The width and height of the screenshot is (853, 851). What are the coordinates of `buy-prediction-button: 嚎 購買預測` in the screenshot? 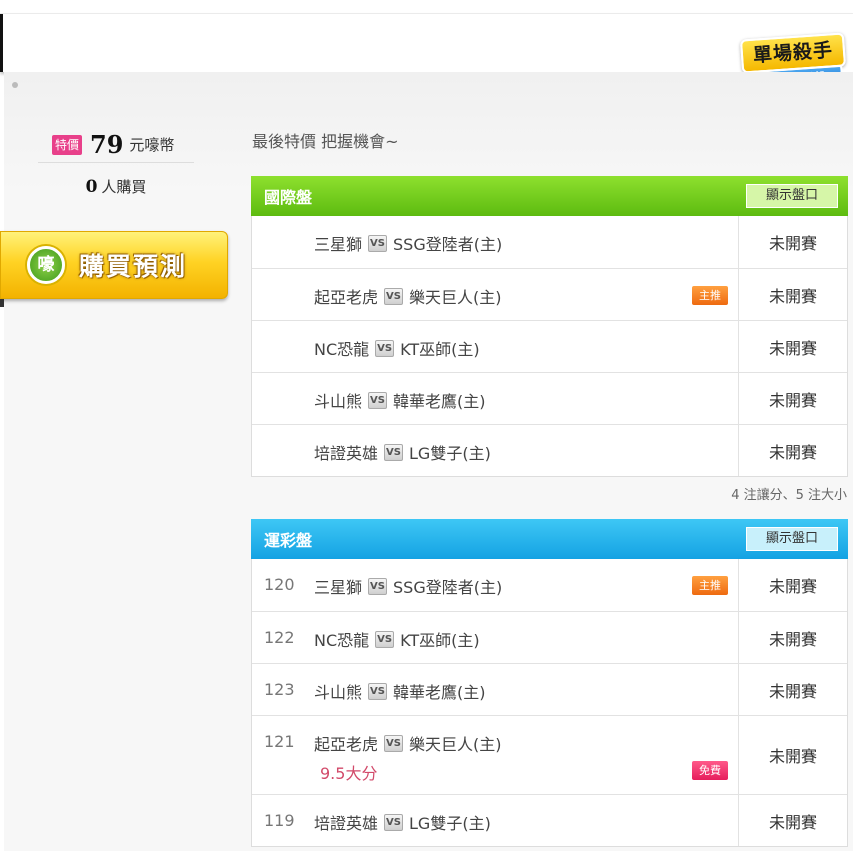 It's located at (114, 265).